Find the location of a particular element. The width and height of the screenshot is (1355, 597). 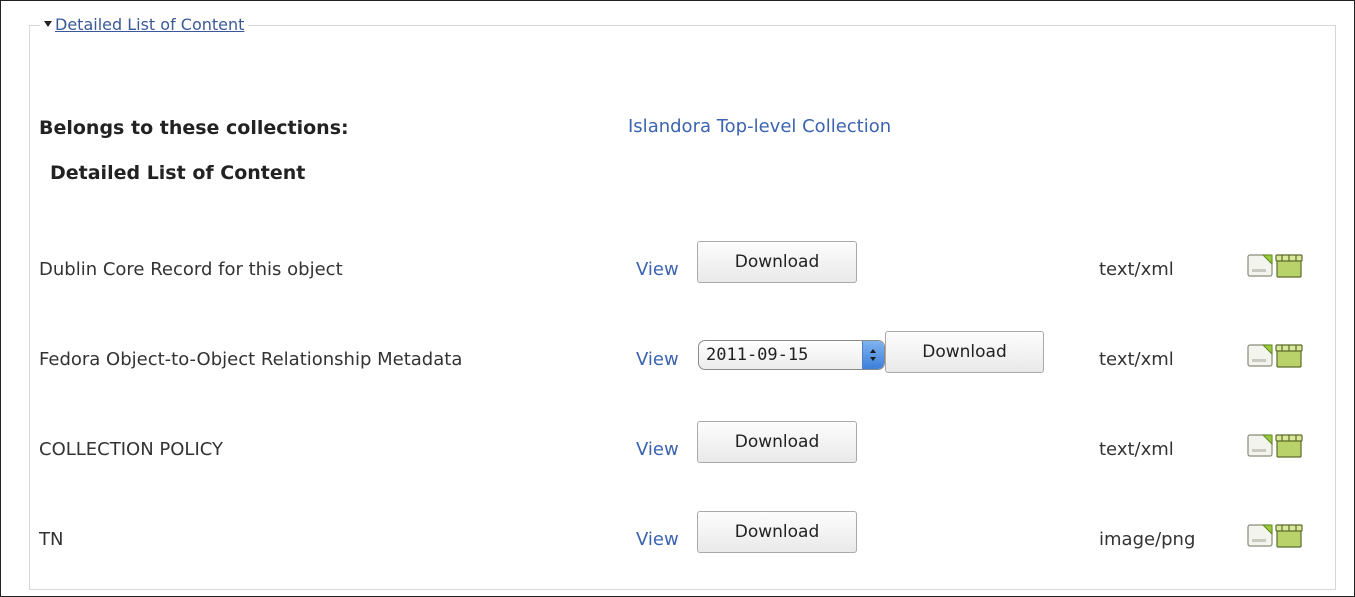

collapse-toggle-icon is located at coordinates (48, 24).